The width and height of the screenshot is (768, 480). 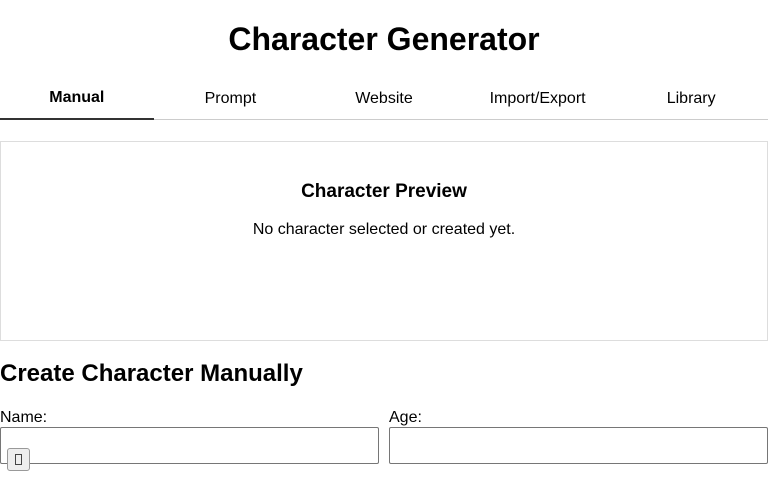 What do you see at coordinates (405, 417) in the screenshot?
I see `age-label: Age:` at bounding box center [405, 417].